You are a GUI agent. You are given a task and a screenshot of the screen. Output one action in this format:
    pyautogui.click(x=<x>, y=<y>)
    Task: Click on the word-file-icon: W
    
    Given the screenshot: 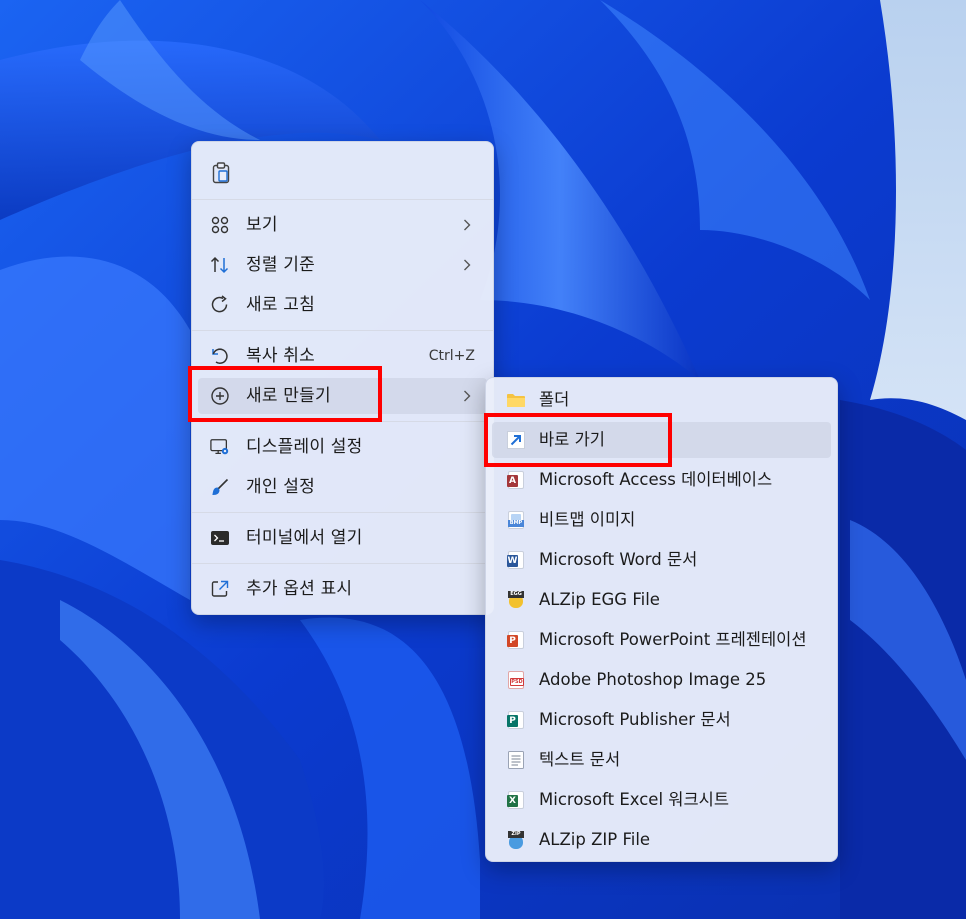 What is the action you would take?
    pyautogui.click(x=516, y=560)
    